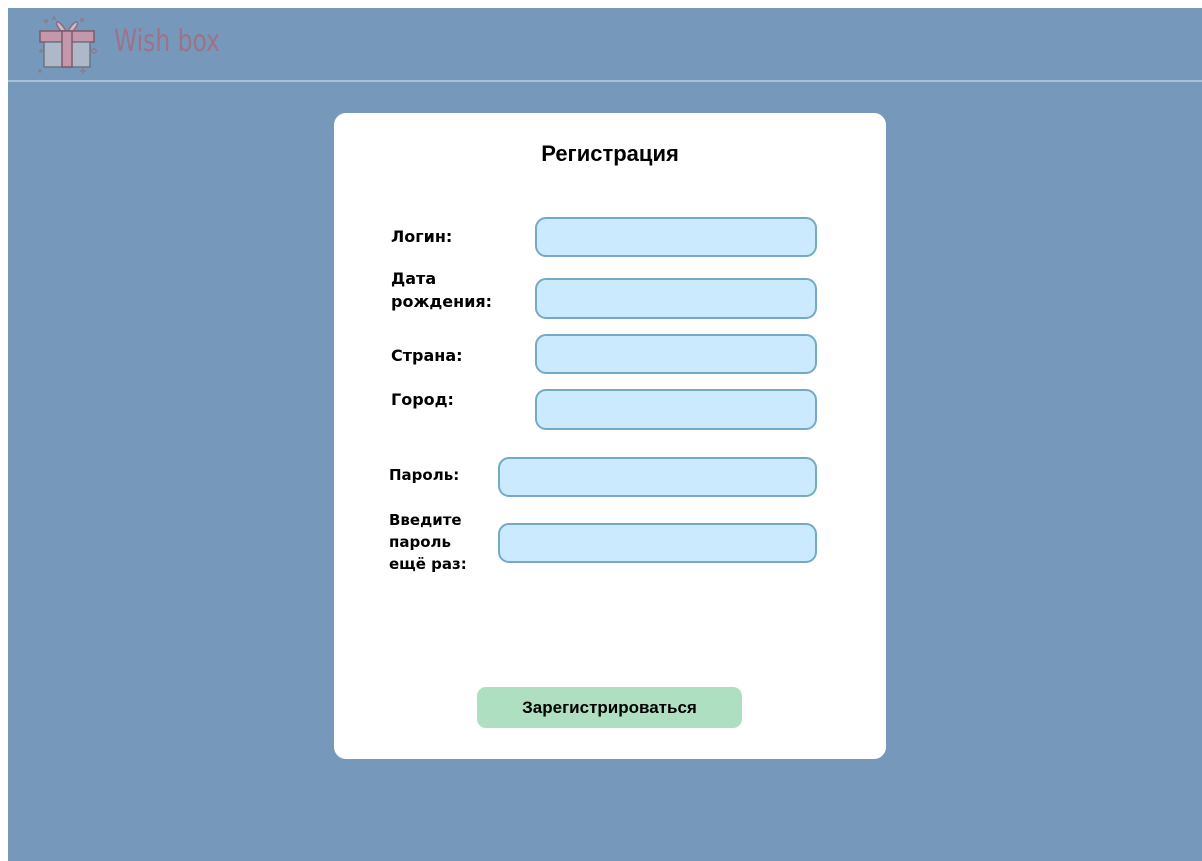 Image resolution: width=1202 pixels, height=861 pixels. I want to click on birthdate-label-line1: Дата, so click(414, 278).